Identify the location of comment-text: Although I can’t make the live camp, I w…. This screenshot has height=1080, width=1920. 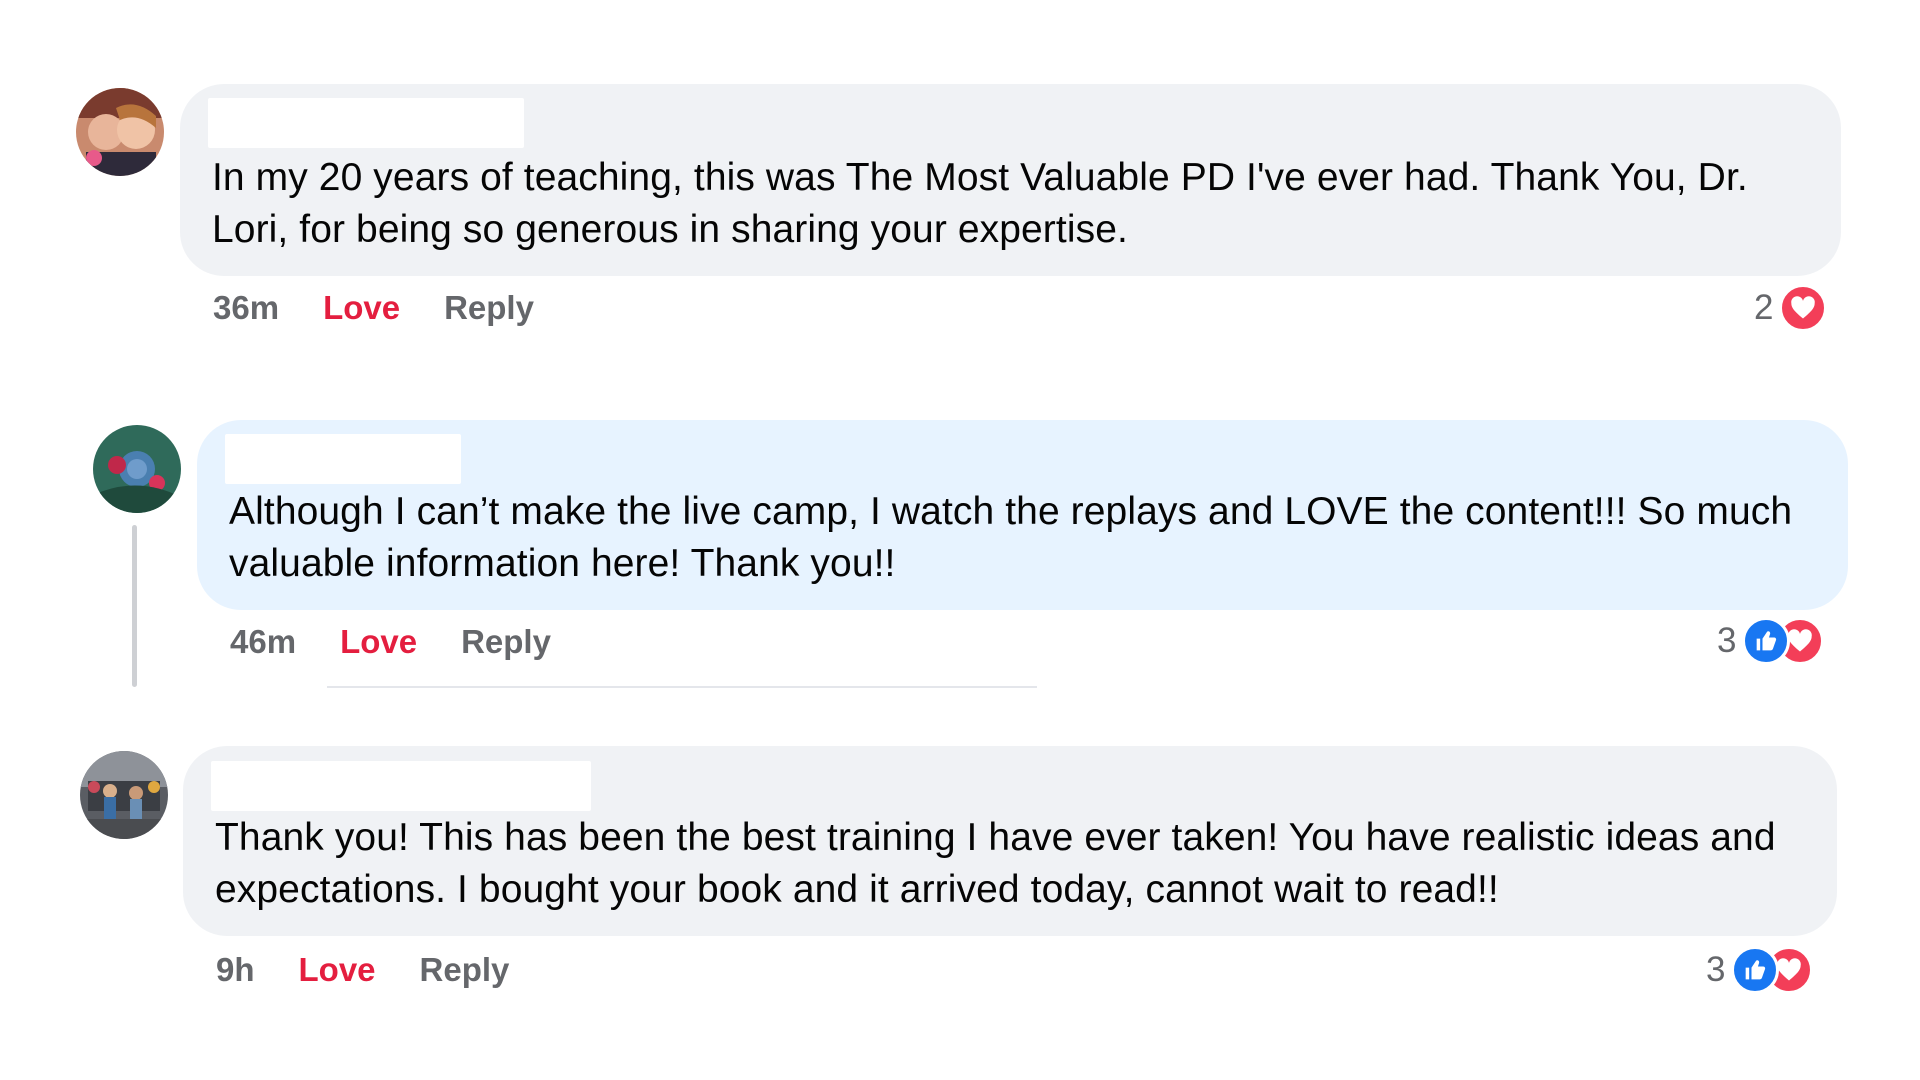
(1011, 537).